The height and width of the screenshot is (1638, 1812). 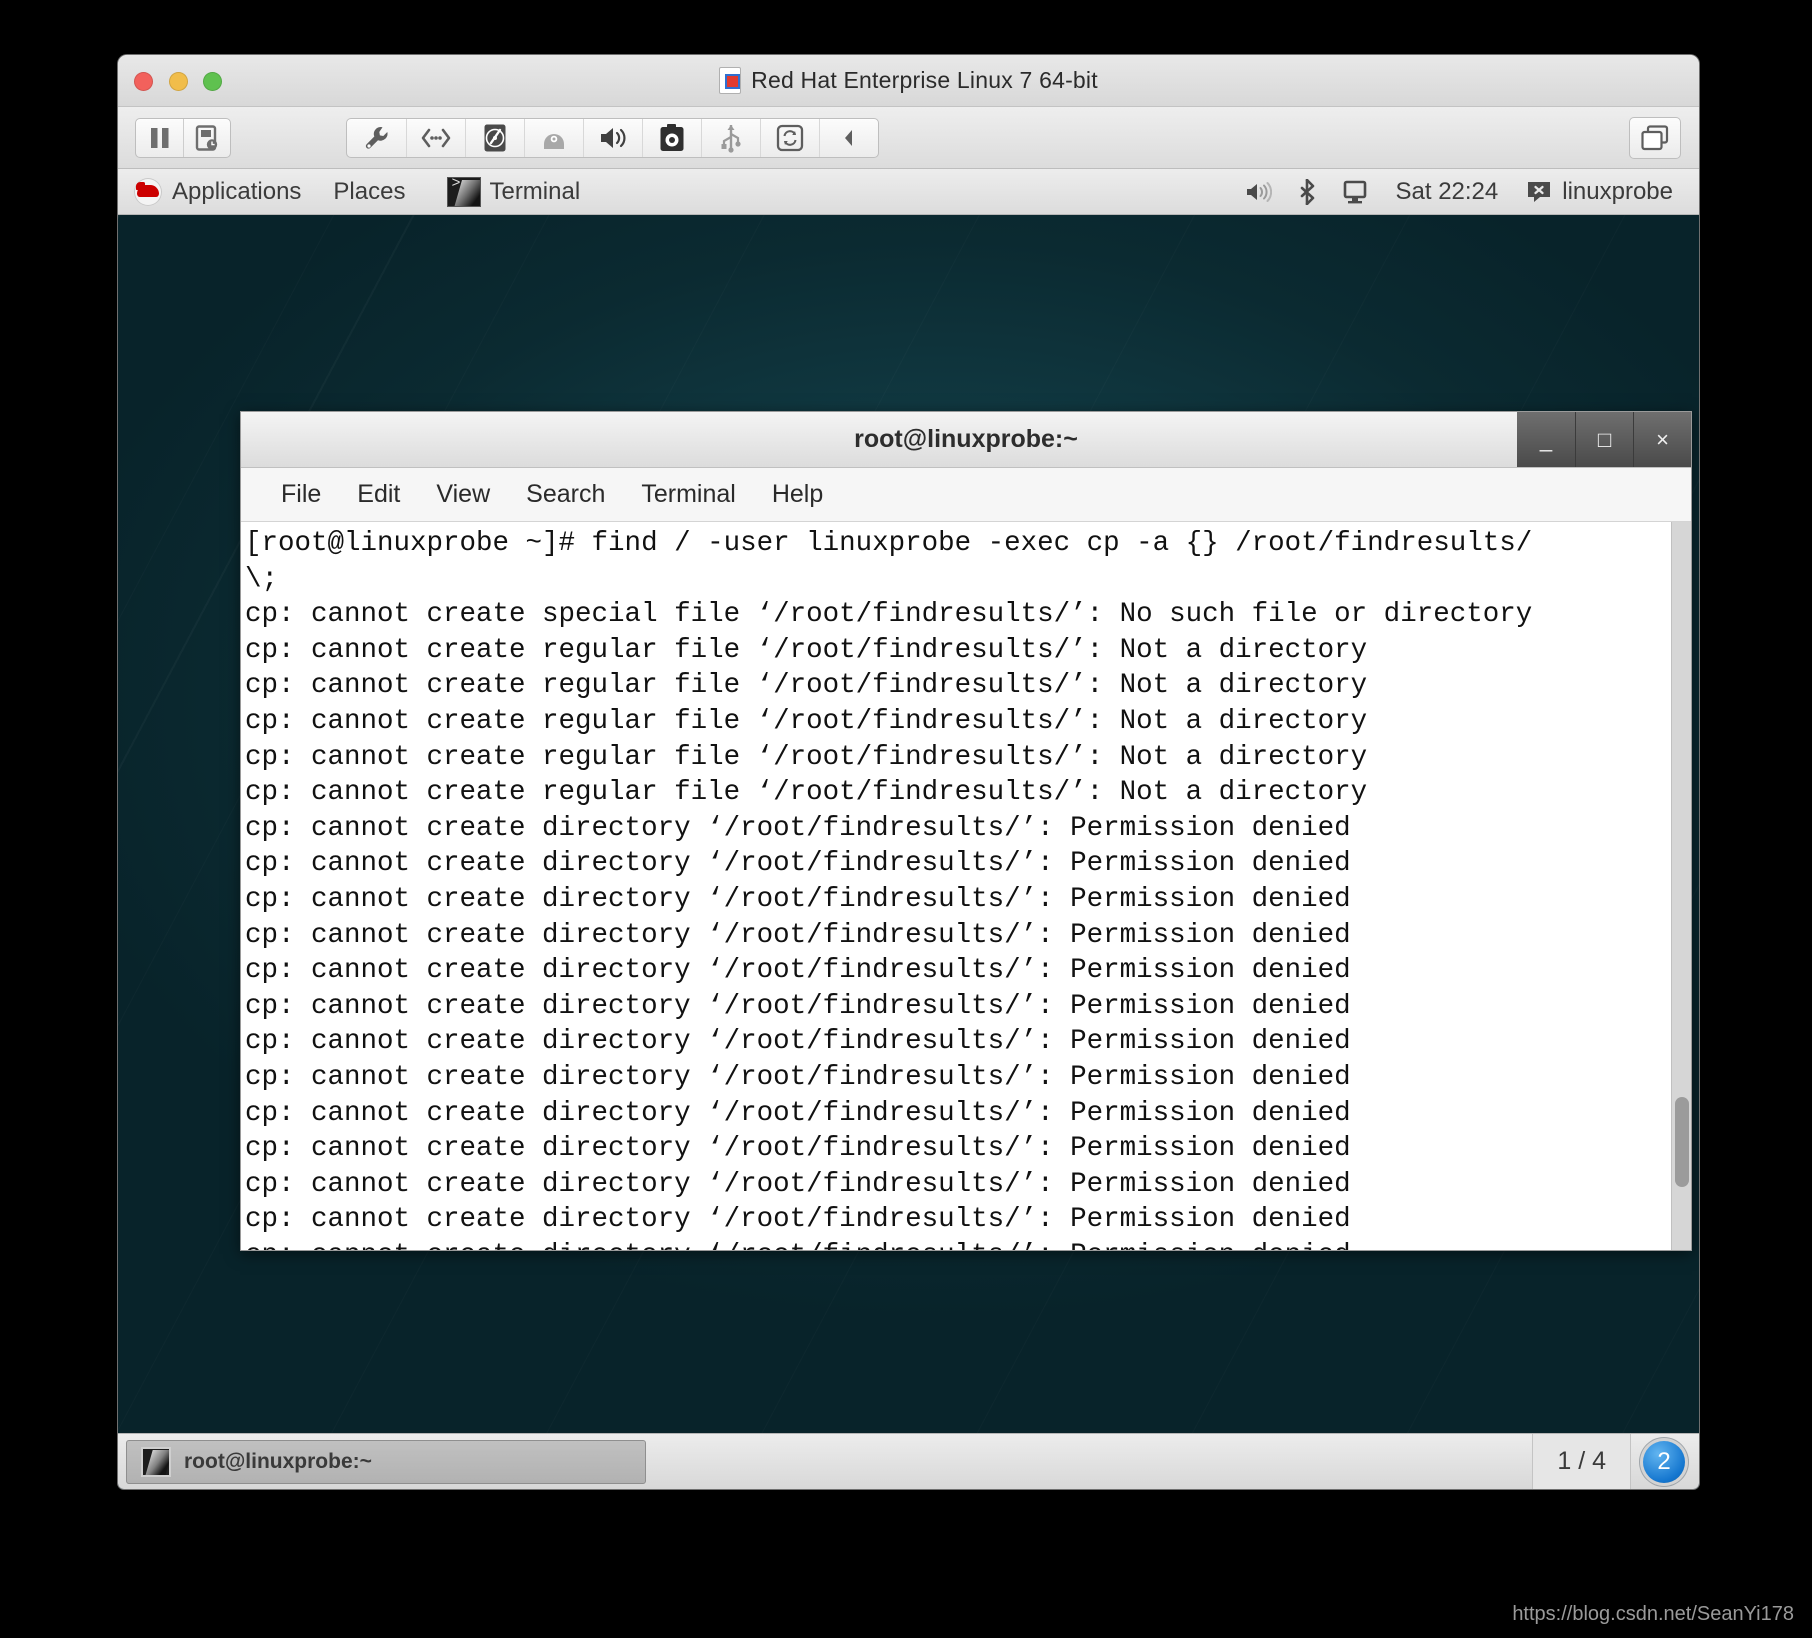 I want to click on terminal-close-button: ×, so click(x=1662, y=439).